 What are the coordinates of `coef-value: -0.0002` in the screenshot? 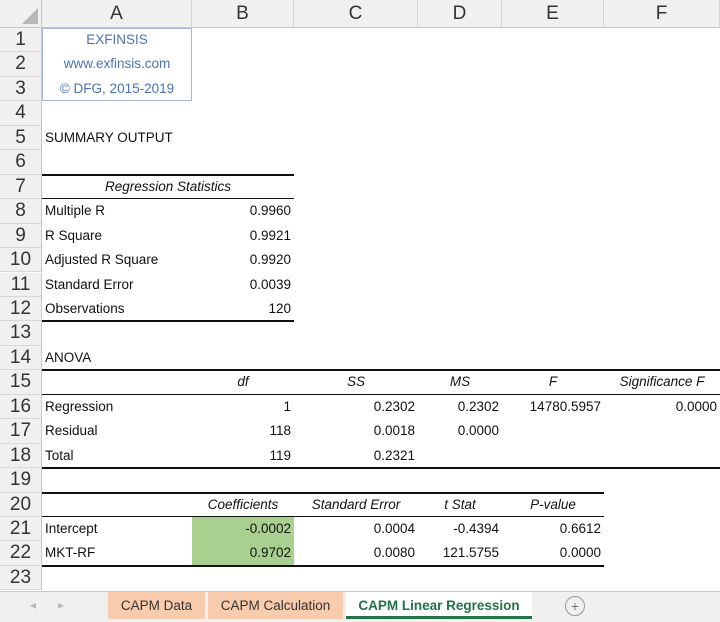 It's located at (243, 529).